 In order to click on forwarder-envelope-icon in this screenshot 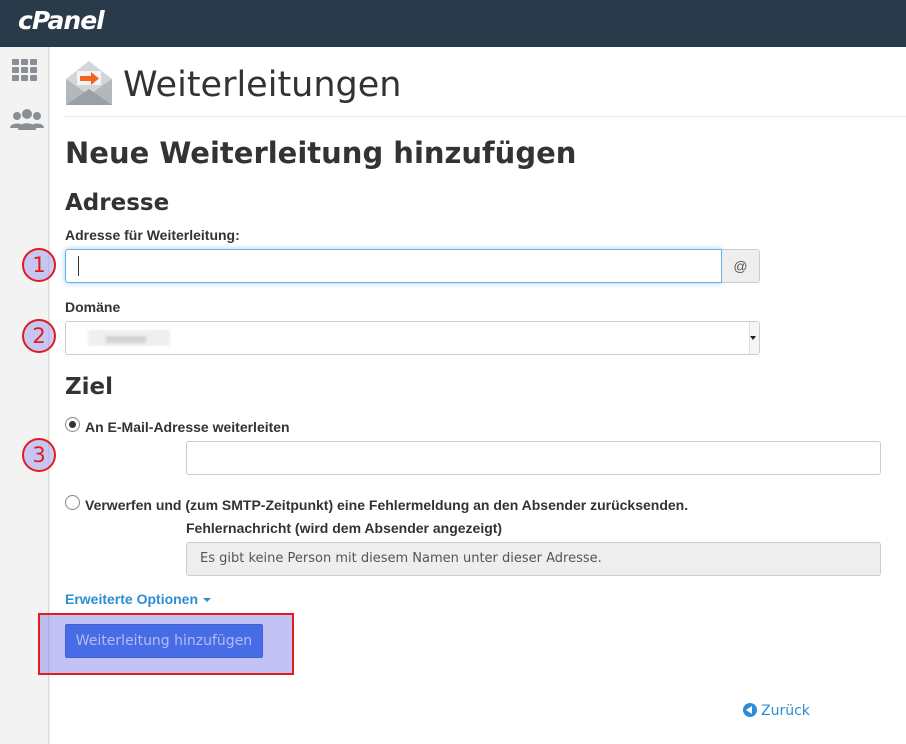, I will do `click(89, 84)`.